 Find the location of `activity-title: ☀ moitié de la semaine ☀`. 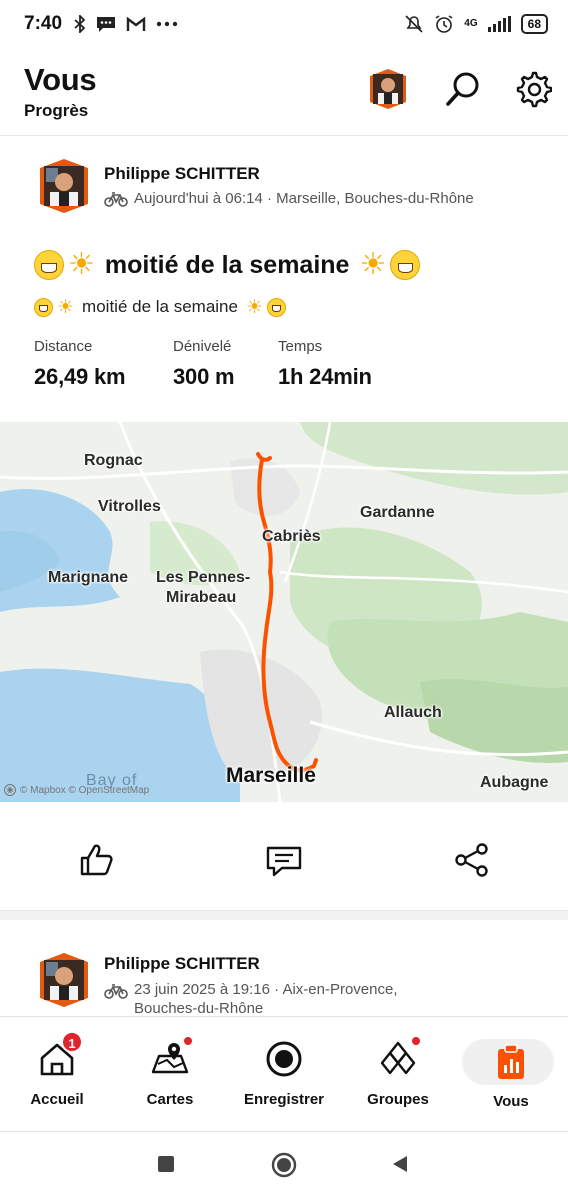

activity-title: ☀ moitié de la semaine ☀ is located at coordinates (227, 264).